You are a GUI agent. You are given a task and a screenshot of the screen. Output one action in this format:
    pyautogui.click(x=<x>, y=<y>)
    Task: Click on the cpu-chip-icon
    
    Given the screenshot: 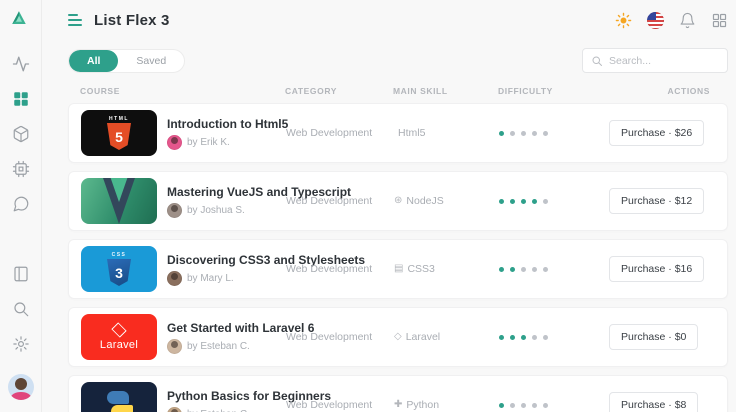 What is the action you would take?
    pyautogui.click(x=21, y=169)
    